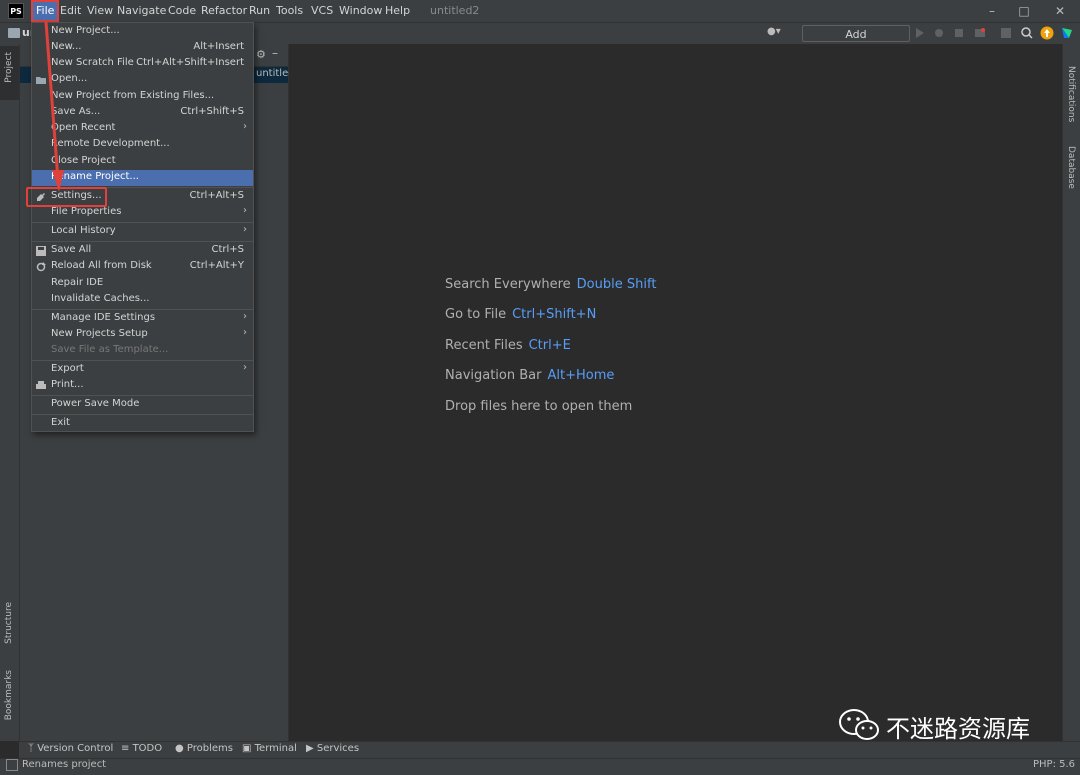  Describe the element at coordinates (322, 11) in the screenshot. I see `menu-vcs: VCS` at that location.